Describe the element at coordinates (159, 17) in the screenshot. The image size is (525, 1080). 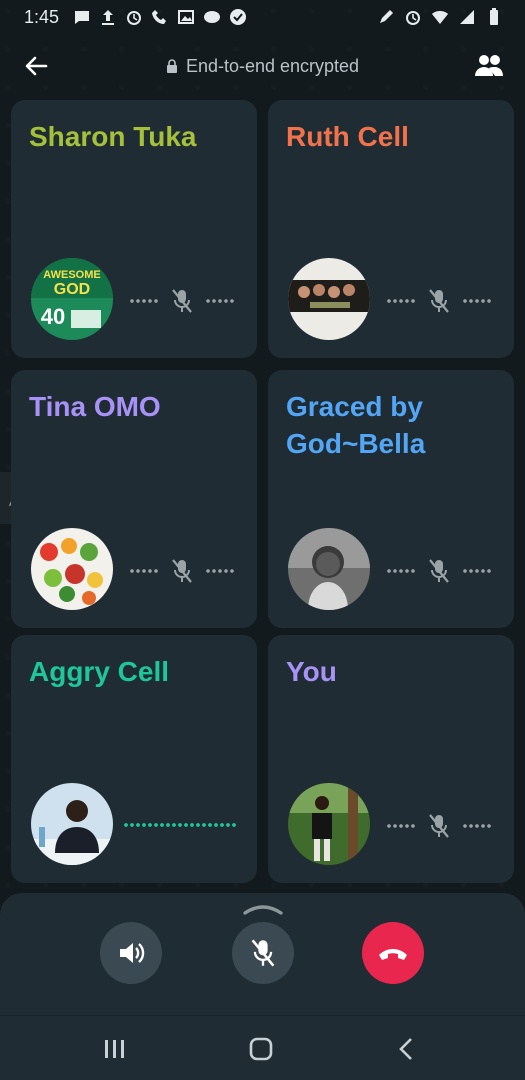
I see `phone-icon` at that location.